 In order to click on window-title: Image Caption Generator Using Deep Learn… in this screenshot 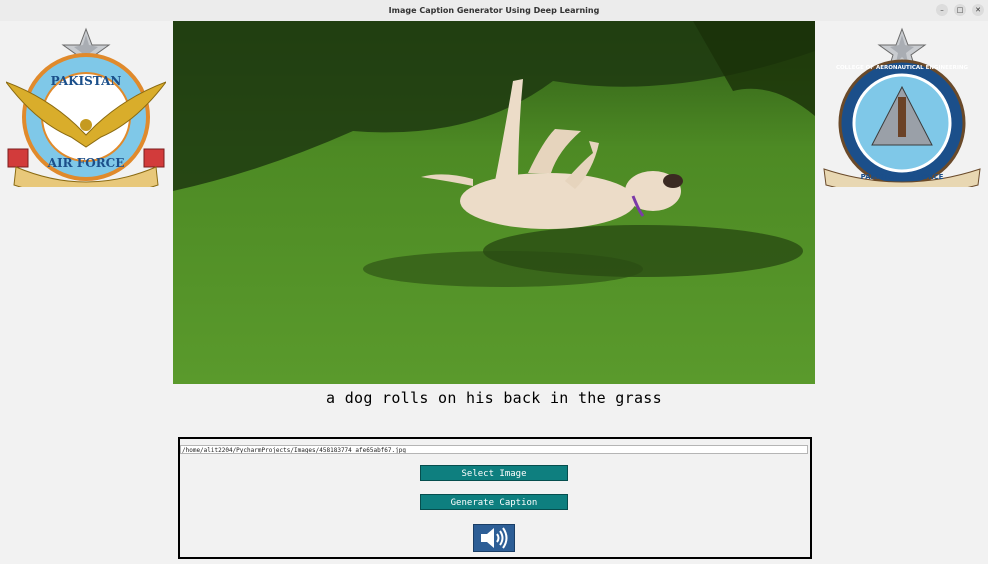, I will do `click(494, 10)`.